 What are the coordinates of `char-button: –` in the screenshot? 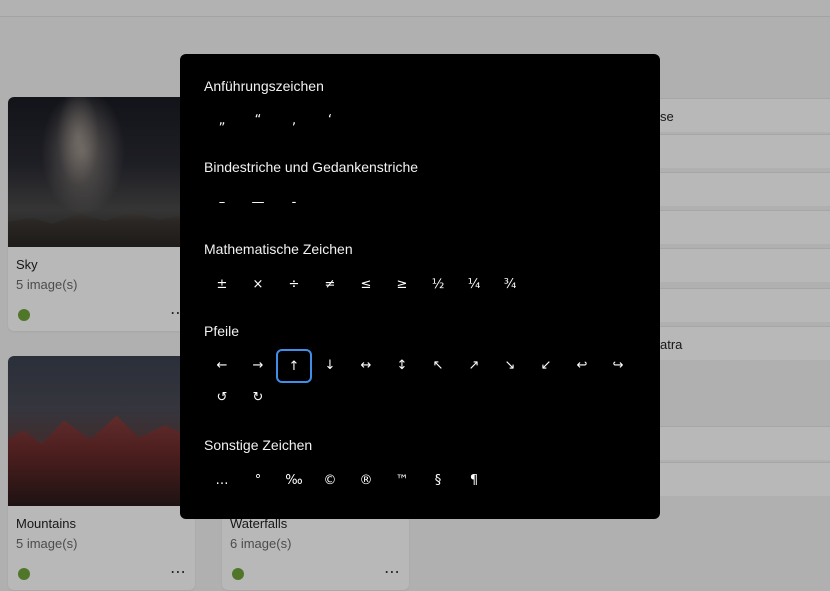 It's located at (222, 202).